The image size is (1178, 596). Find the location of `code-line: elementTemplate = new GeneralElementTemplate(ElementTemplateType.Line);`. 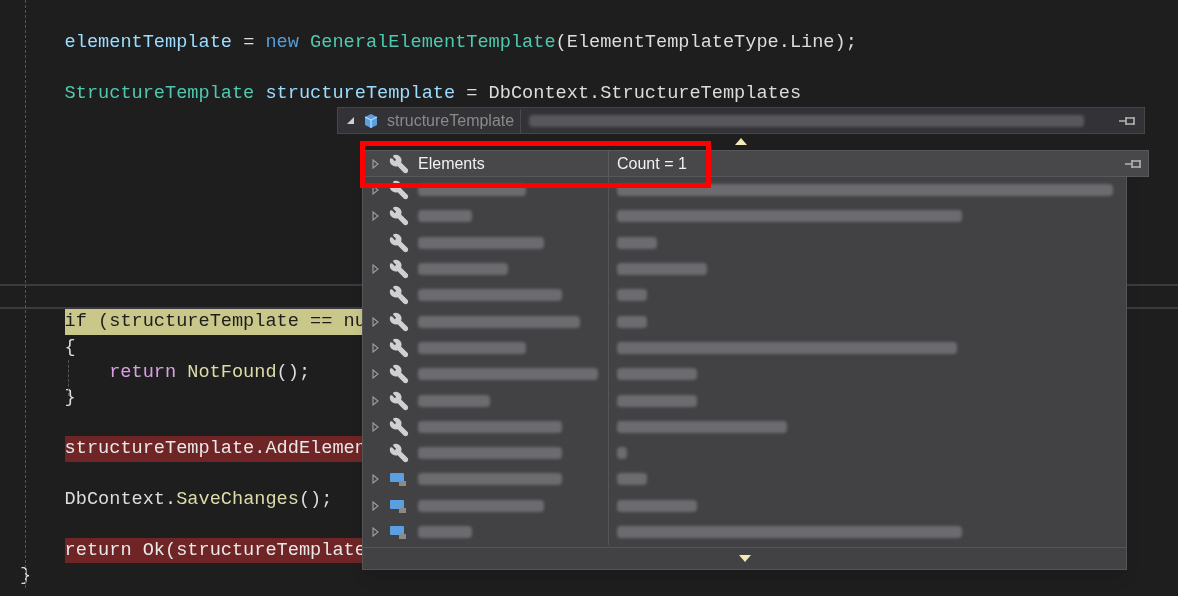

code-line: elementTemplate = new GeneralElementTemplate(ElementTemplateType.Line); is located at coordinates (460, 43).